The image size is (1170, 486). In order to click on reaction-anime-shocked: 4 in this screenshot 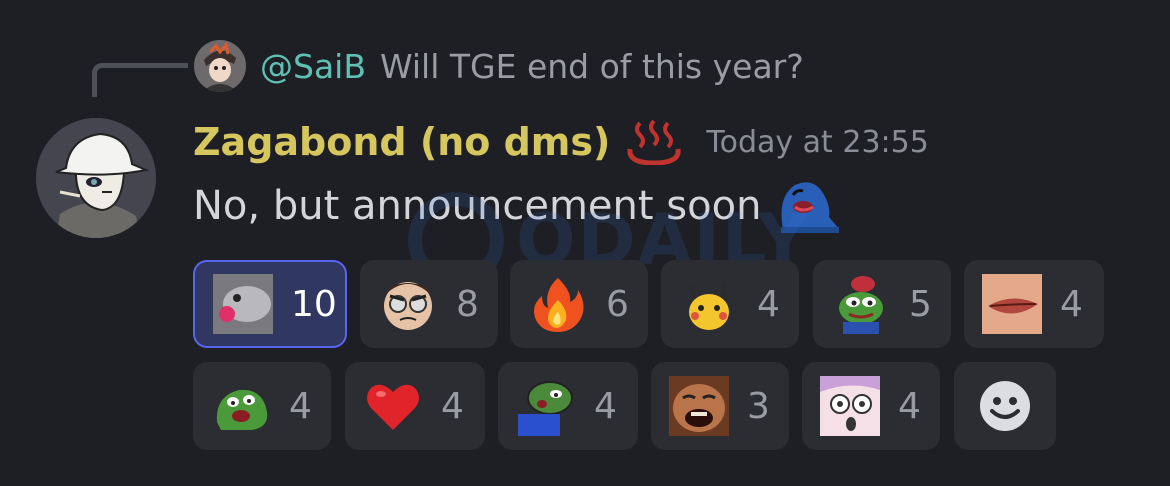, I will do `click(871, 406)`.